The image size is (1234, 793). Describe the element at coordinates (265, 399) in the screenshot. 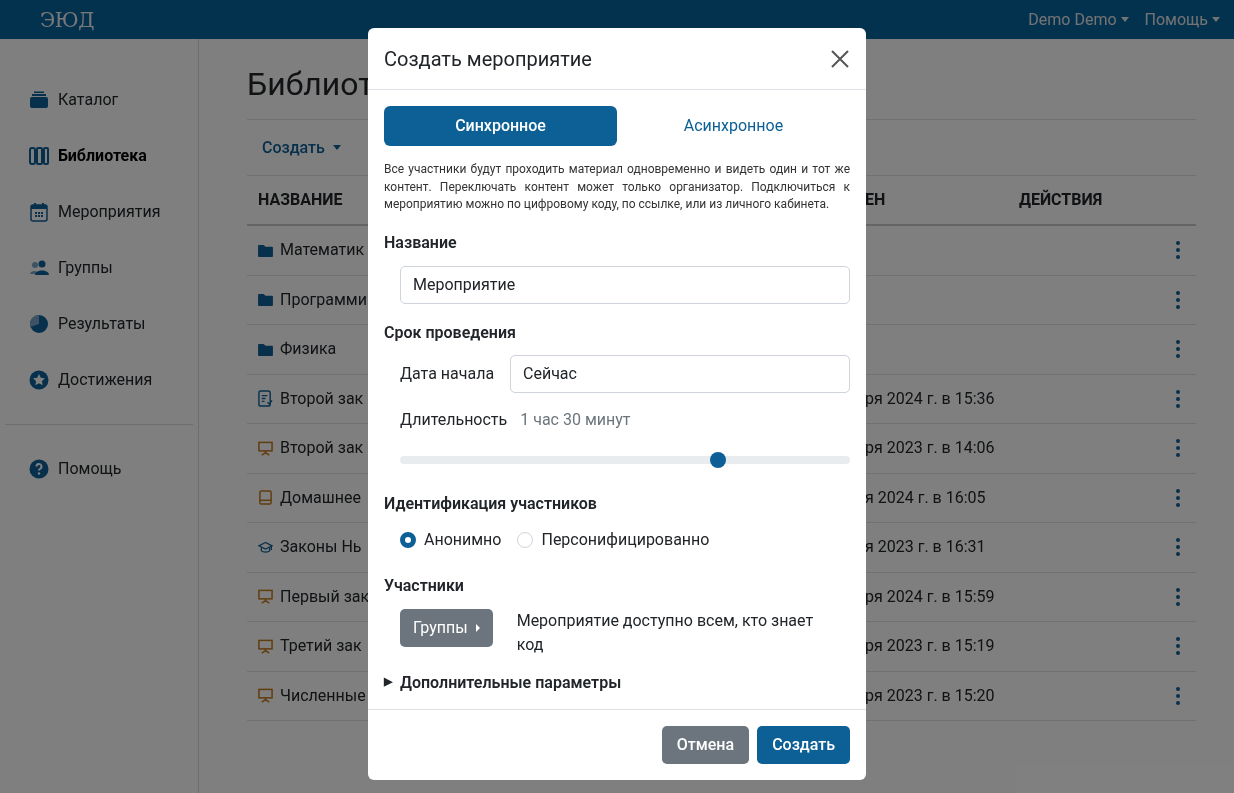

I see `checklist-icon` at that location.